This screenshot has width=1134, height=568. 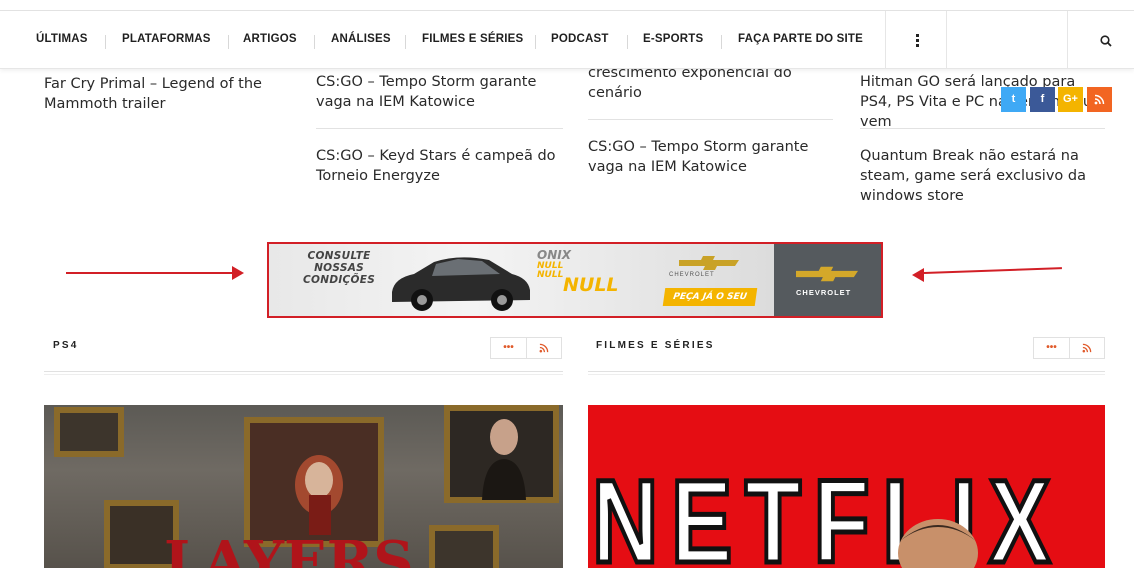 What do you see at coordinates (708, 83) in the screenshot?
I see `news-link: crescimento exponencial do cenário` at bounding box center [708, 83].